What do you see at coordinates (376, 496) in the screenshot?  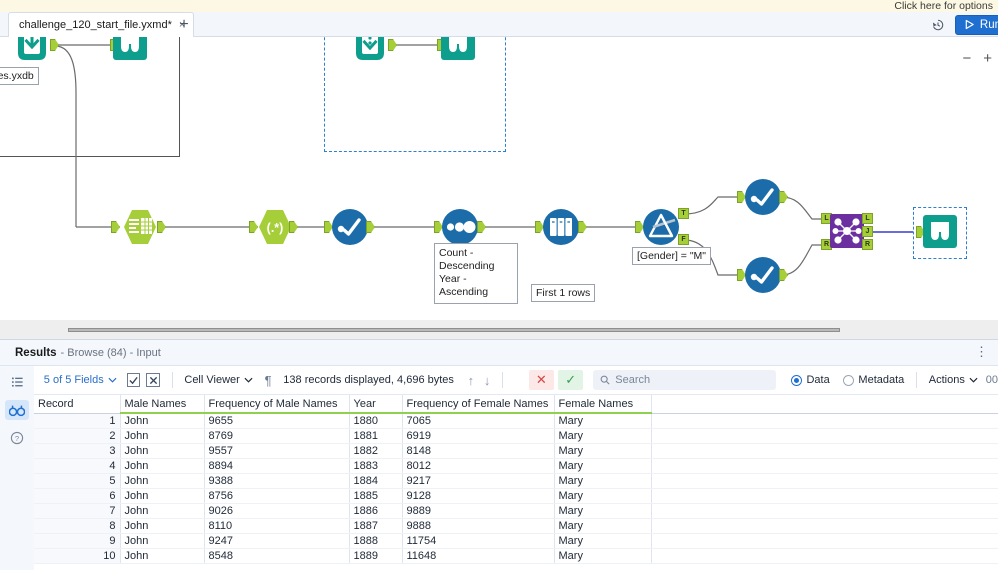 I see `cell-year: 1885` at bounding box center [376, 496].